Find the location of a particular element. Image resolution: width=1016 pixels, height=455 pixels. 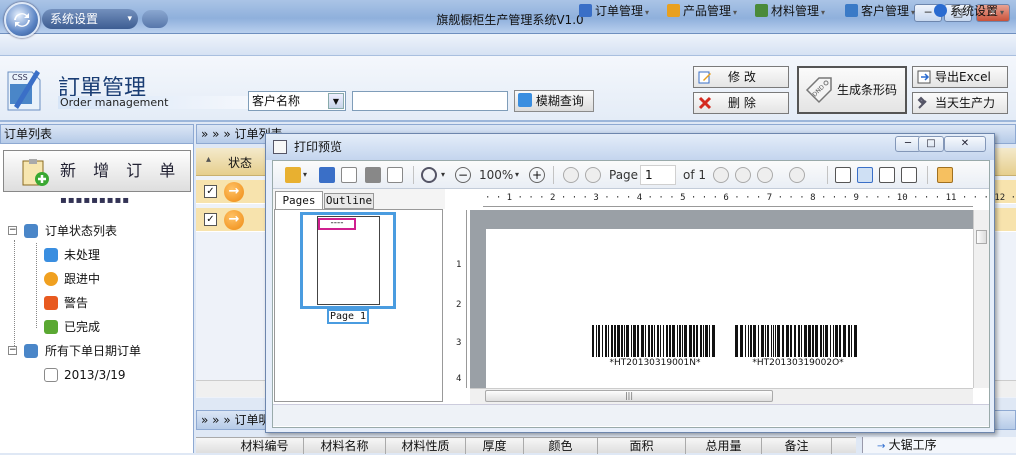

column-header: 面积 is located at coordinates (642, 446).